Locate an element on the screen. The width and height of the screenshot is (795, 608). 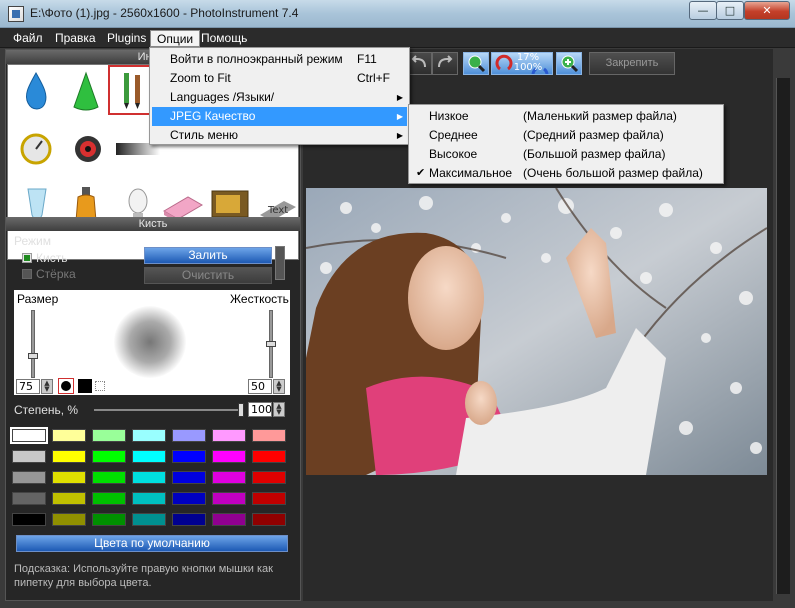
clear-button: Очистить is located at coordinates (208, 275).